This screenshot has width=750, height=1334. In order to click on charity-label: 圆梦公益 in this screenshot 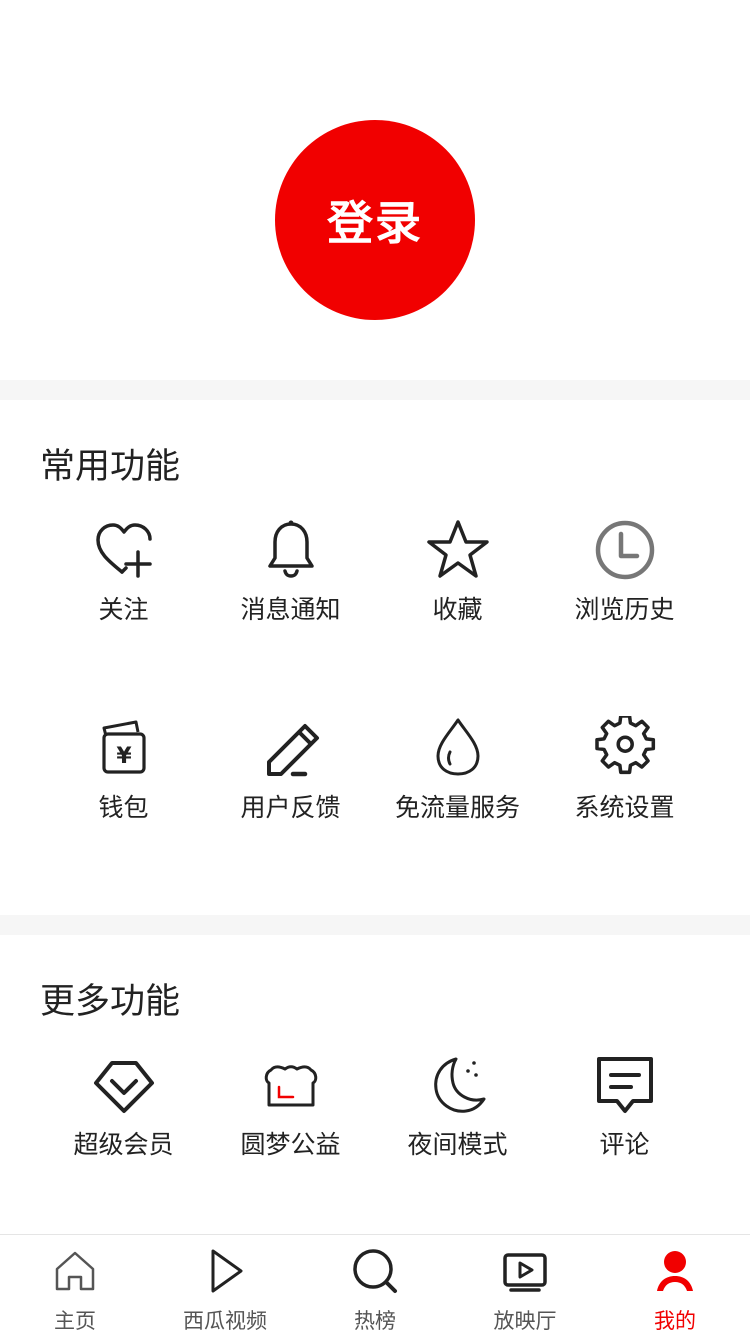, I will do `click(290, 1144)`.